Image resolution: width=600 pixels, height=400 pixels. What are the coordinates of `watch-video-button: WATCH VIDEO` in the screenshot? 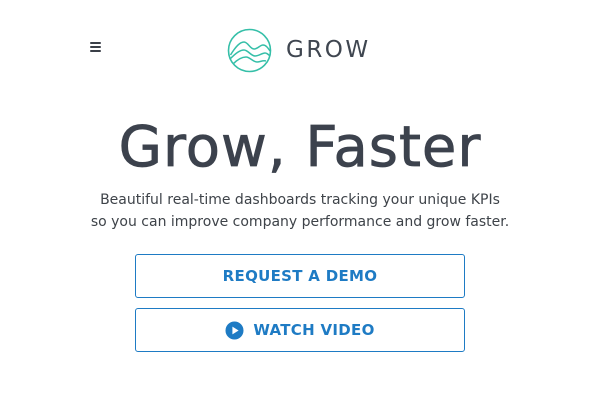 It's located at (300, 330).